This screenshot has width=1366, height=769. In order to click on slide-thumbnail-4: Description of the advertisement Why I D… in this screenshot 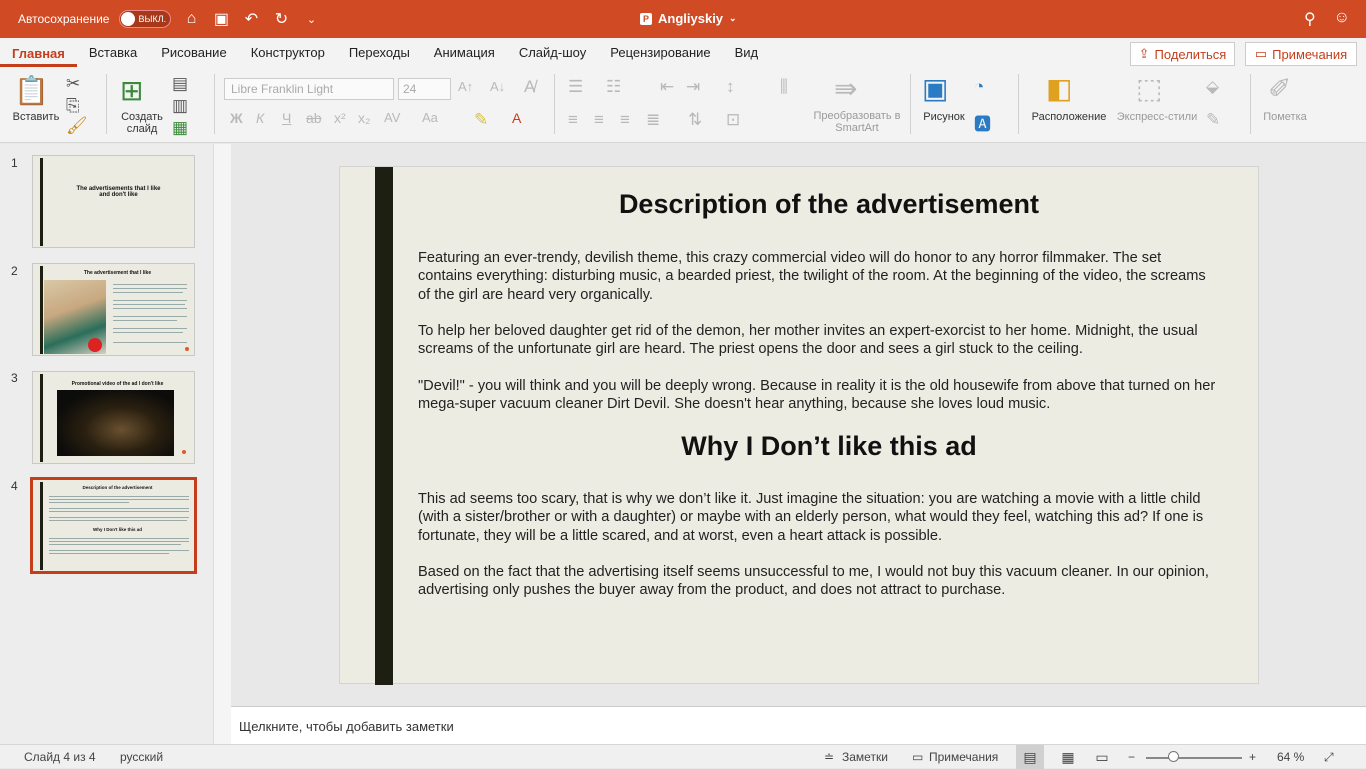, I will do `click(113, 525)`.